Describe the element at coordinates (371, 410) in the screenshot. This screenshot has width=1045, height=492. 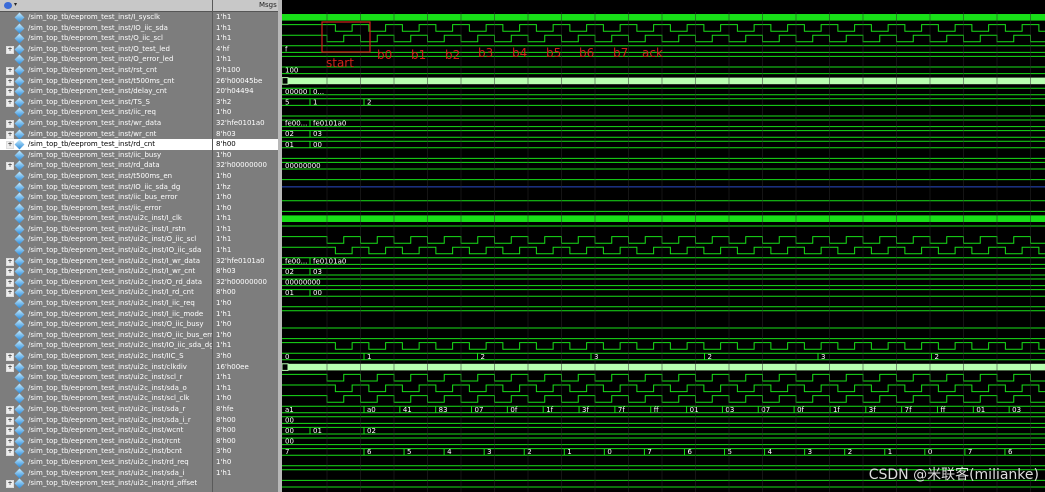
I see `bus-label: a0` at that location.